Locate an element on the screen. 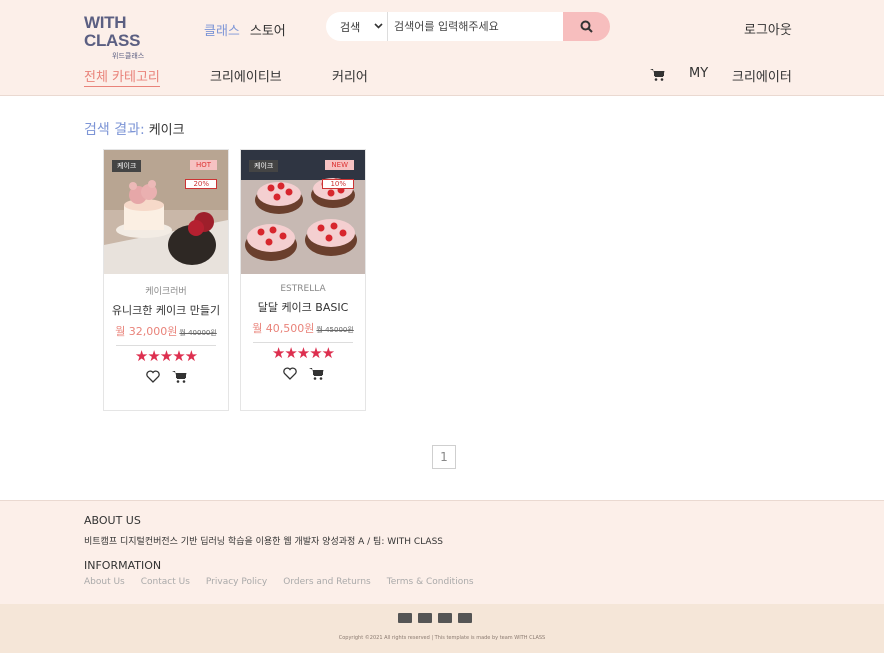  price-original: 월 40000원 is located at coordinates (198, 333).